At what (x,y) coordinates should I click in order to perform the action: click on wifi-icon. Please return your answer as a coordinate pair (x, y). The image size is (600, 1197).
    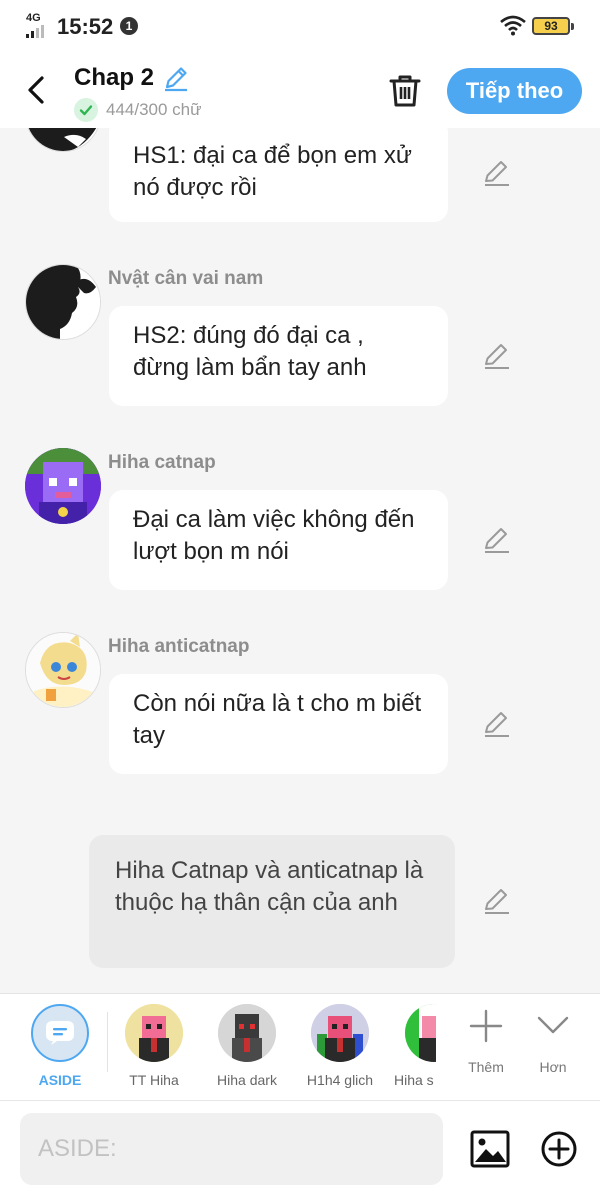
    Looking at the image, I should click on (513, 27).